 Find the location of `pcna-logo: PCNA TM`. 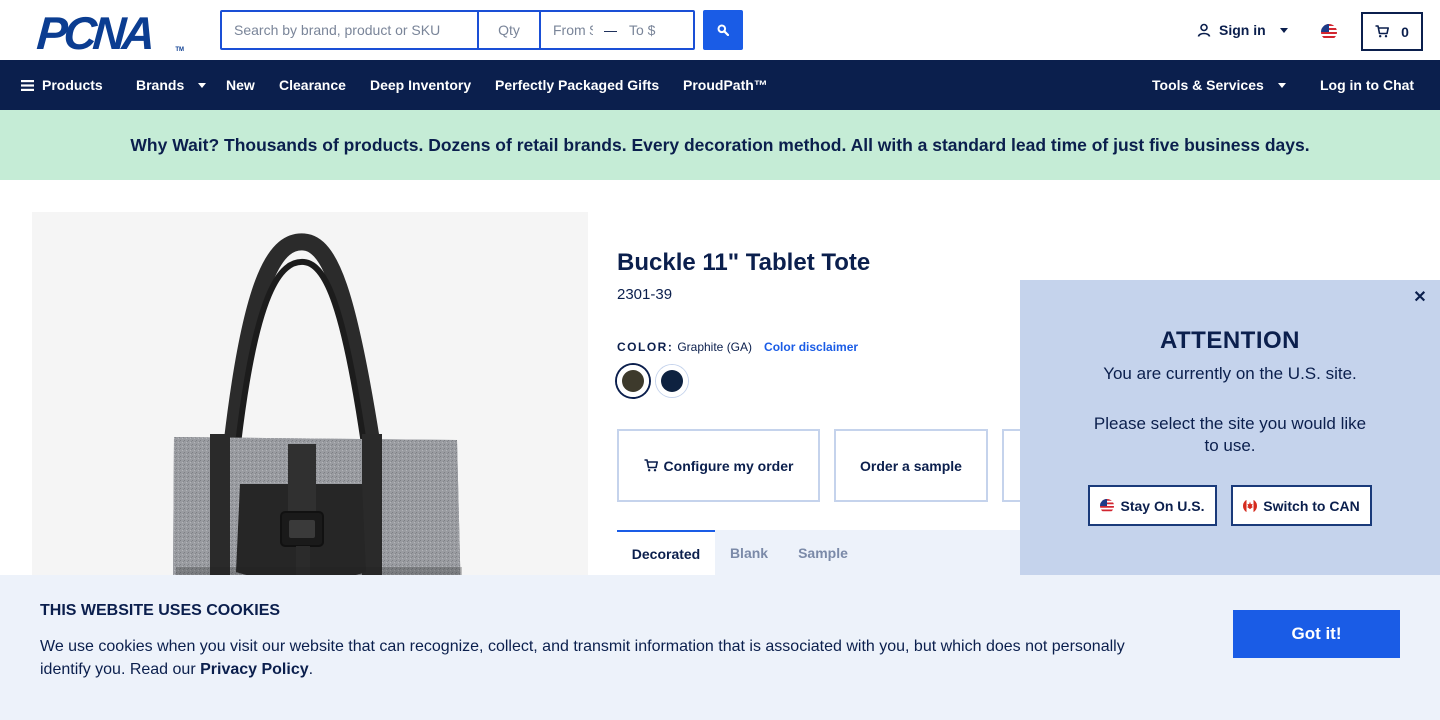

pcna-logo: PCNA TM is located at coordinates (109, 33).